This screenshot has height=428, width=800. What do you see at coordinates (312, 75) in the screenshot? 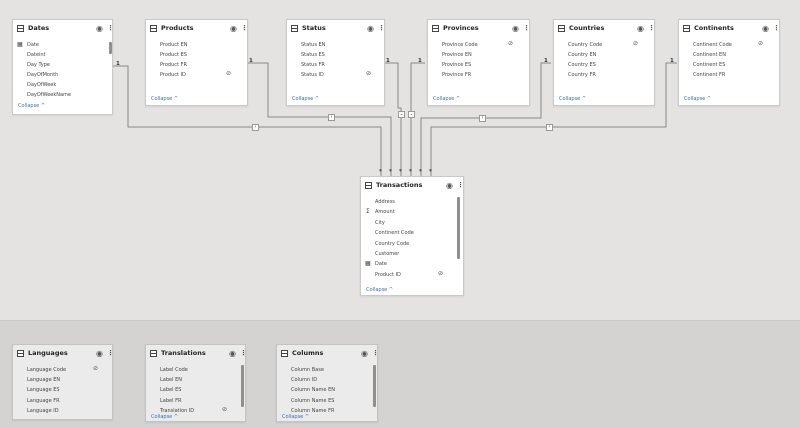
I see `field-row: Status ID` at bounding box center [312, 75].